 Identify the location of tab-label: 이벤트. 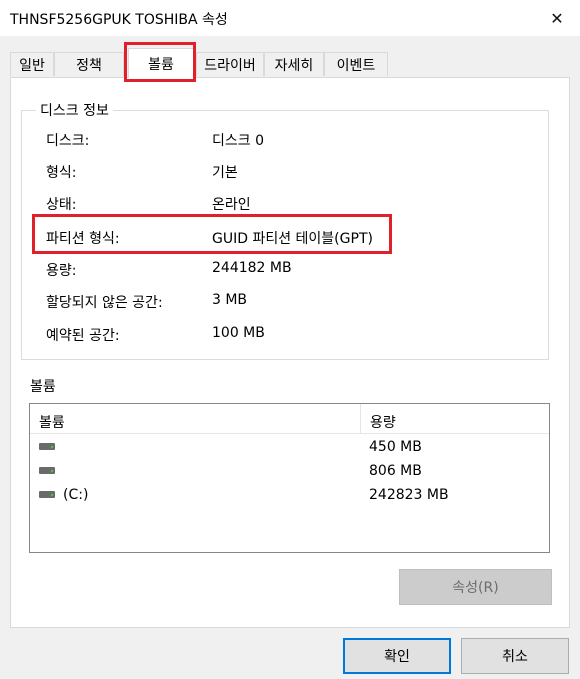
(356, 65).